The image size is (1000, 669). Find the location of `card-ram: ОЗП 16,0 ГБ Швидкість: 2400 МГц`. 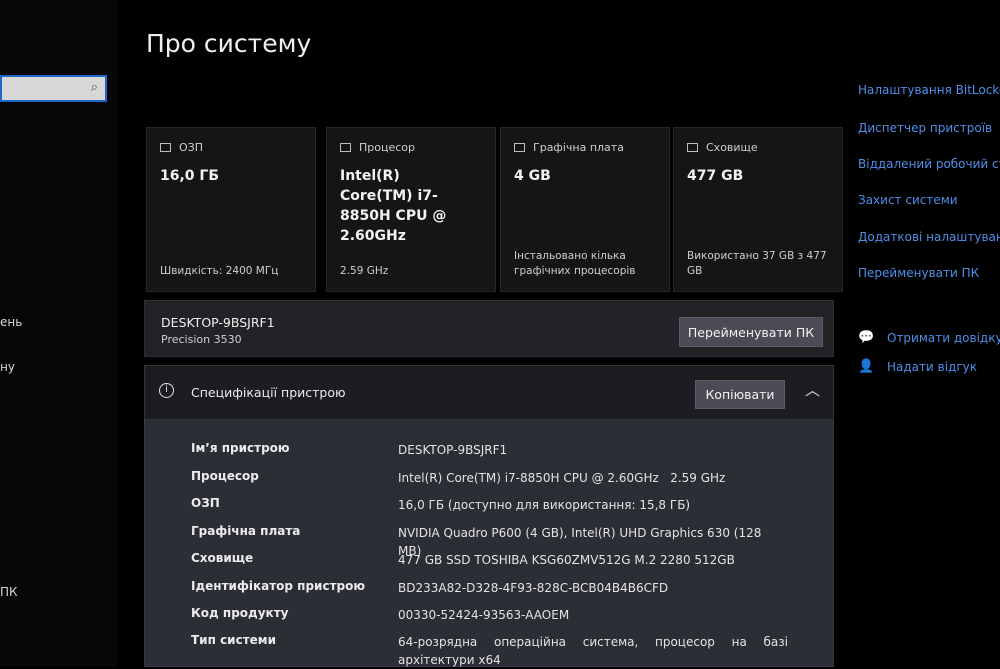

card-ram: ОЗП 16,0 ГБ Швидкість: 2400 МГц is located at coordinates (231, 209).